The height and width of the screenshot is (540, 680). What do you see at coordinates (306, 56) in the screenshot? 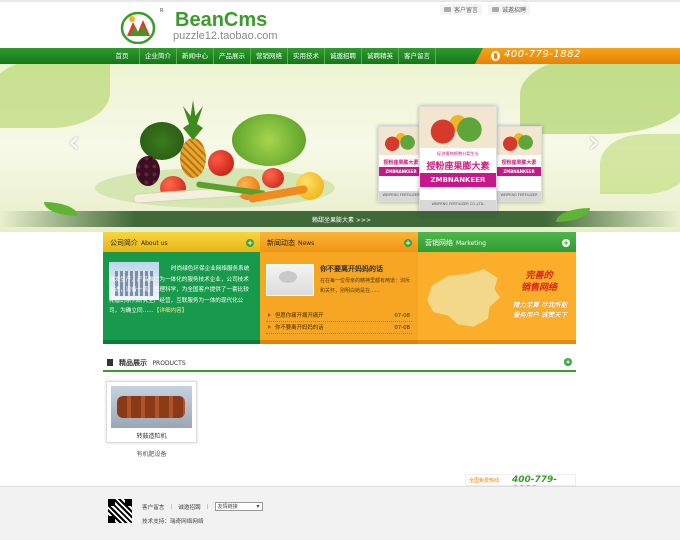
I see `nav-tech: 实用技术` at bounding box center [306, 56].